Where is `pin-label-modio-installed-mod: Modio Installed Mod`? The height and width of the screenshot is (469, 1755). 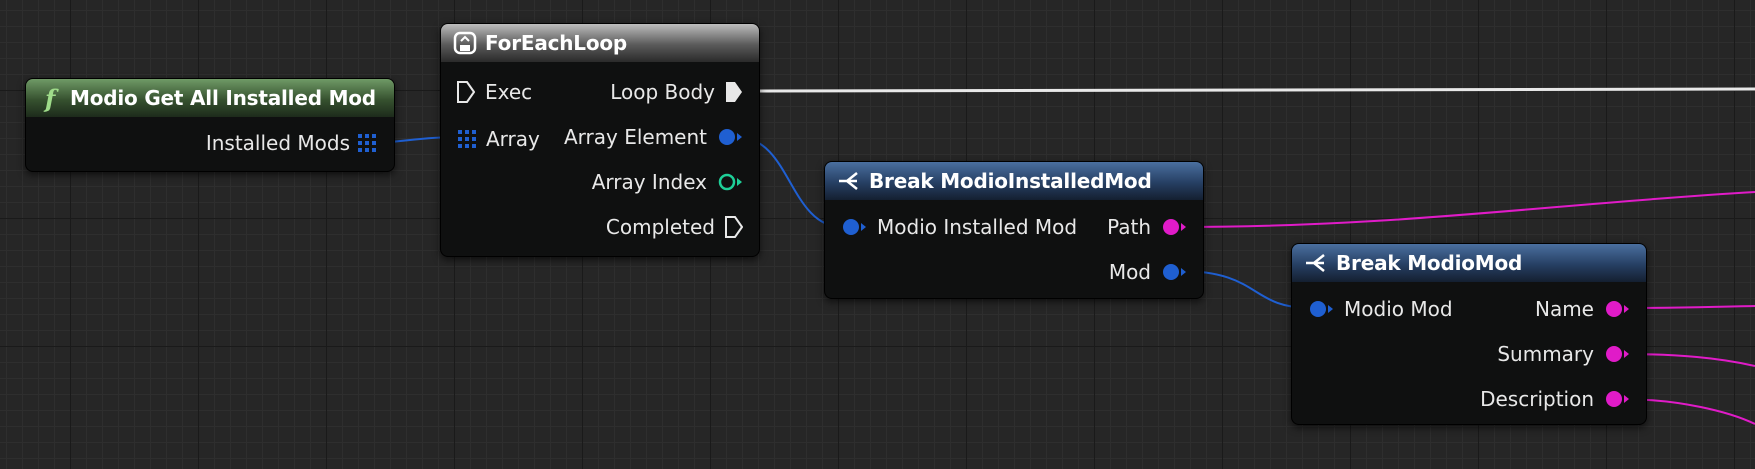
pin-label-modio-installed-mod: Modio Installed Mod is located at coordinates (977, 227).